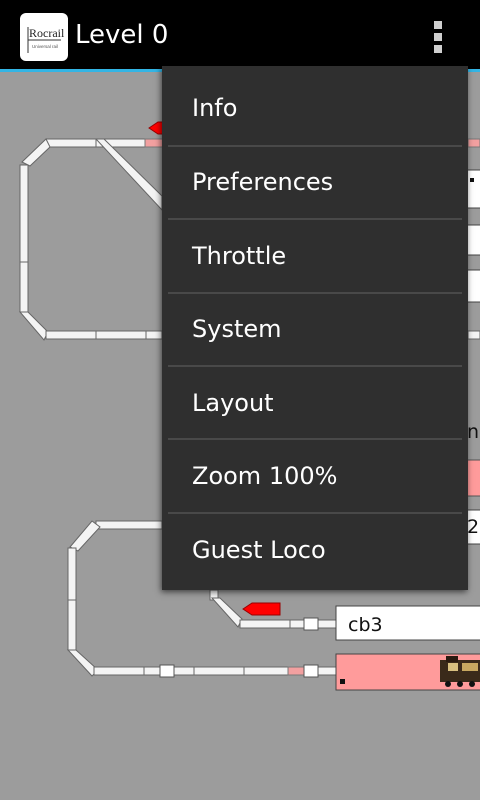  What do you see at coordinates (233, 403) in the screenshot?
I see `menu-item-label: Layout` at bounding box center [233, 403].